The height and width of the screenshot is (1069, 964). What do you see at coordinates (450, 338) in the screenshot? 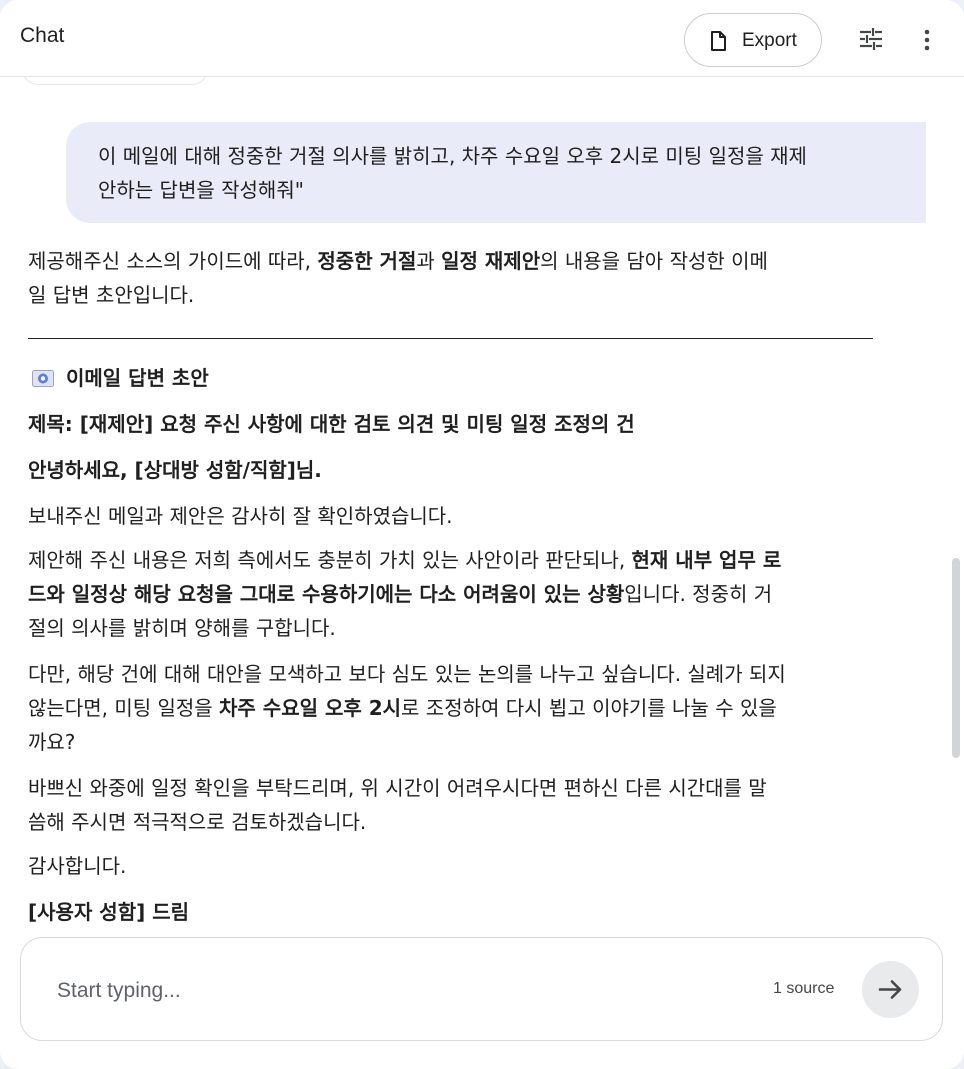
I see `divider` at bounding box center [450, 338].